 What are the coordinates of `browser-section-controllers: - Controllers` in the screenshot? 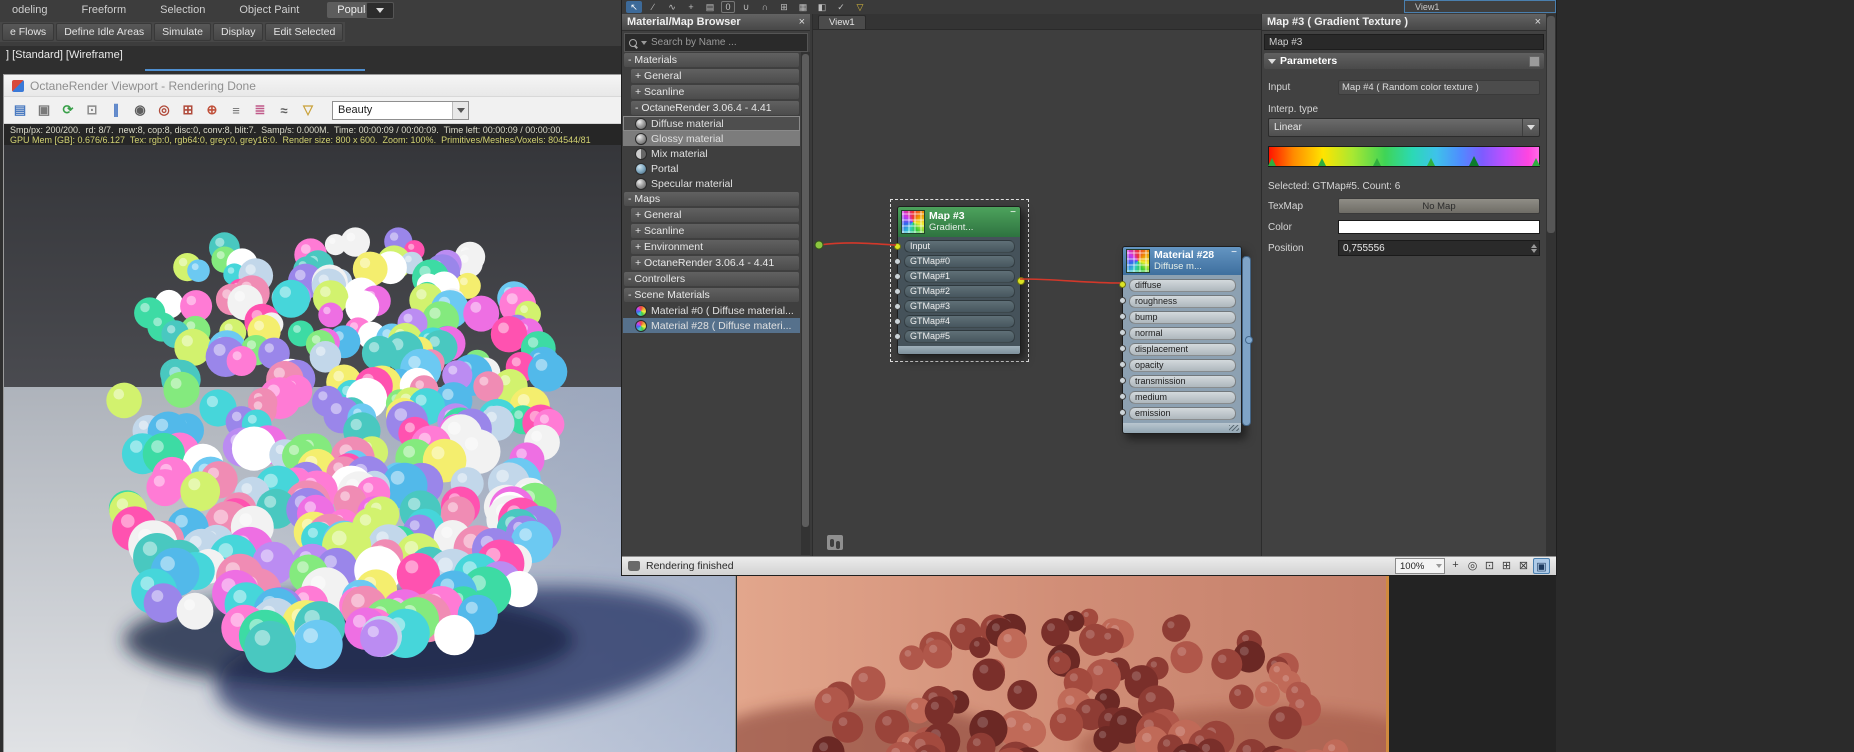 It's located at (711, 279).